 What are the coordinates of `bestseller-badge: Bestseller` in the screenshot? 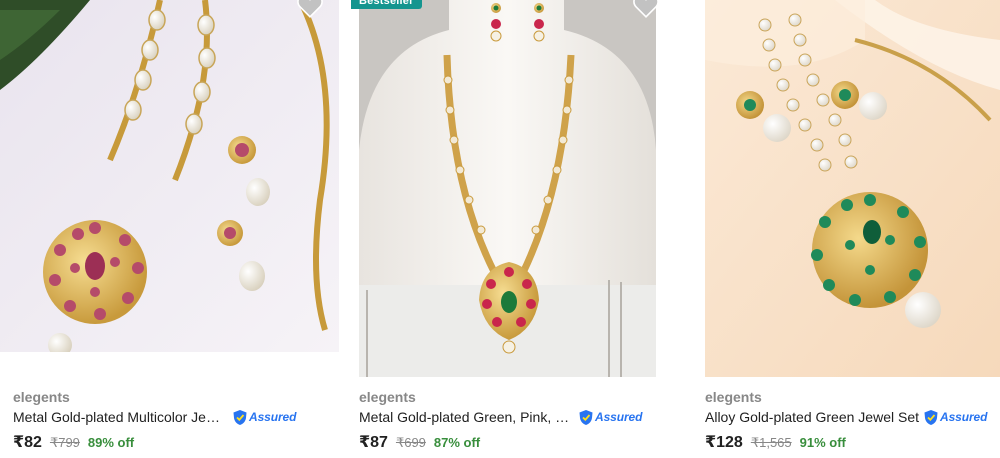 It's located at (386, 4).